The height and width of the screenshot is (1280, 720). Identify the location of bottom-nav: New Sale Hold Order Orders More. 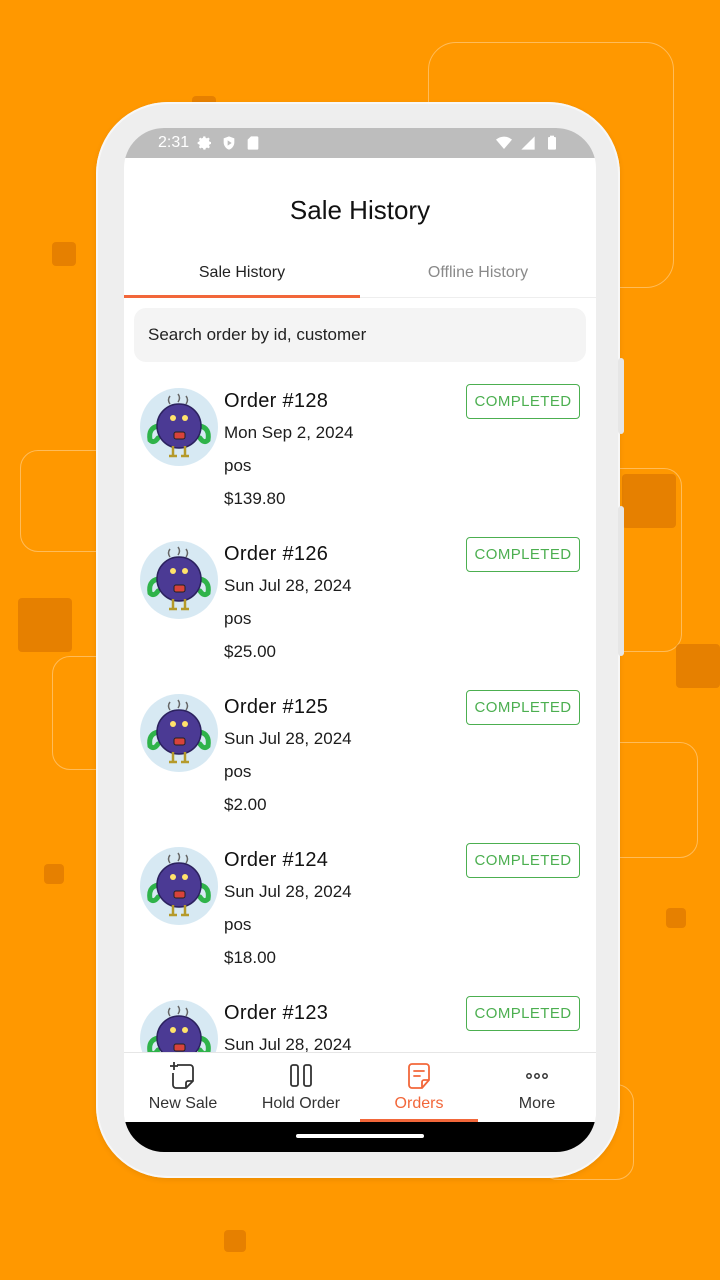
(360, 1087).